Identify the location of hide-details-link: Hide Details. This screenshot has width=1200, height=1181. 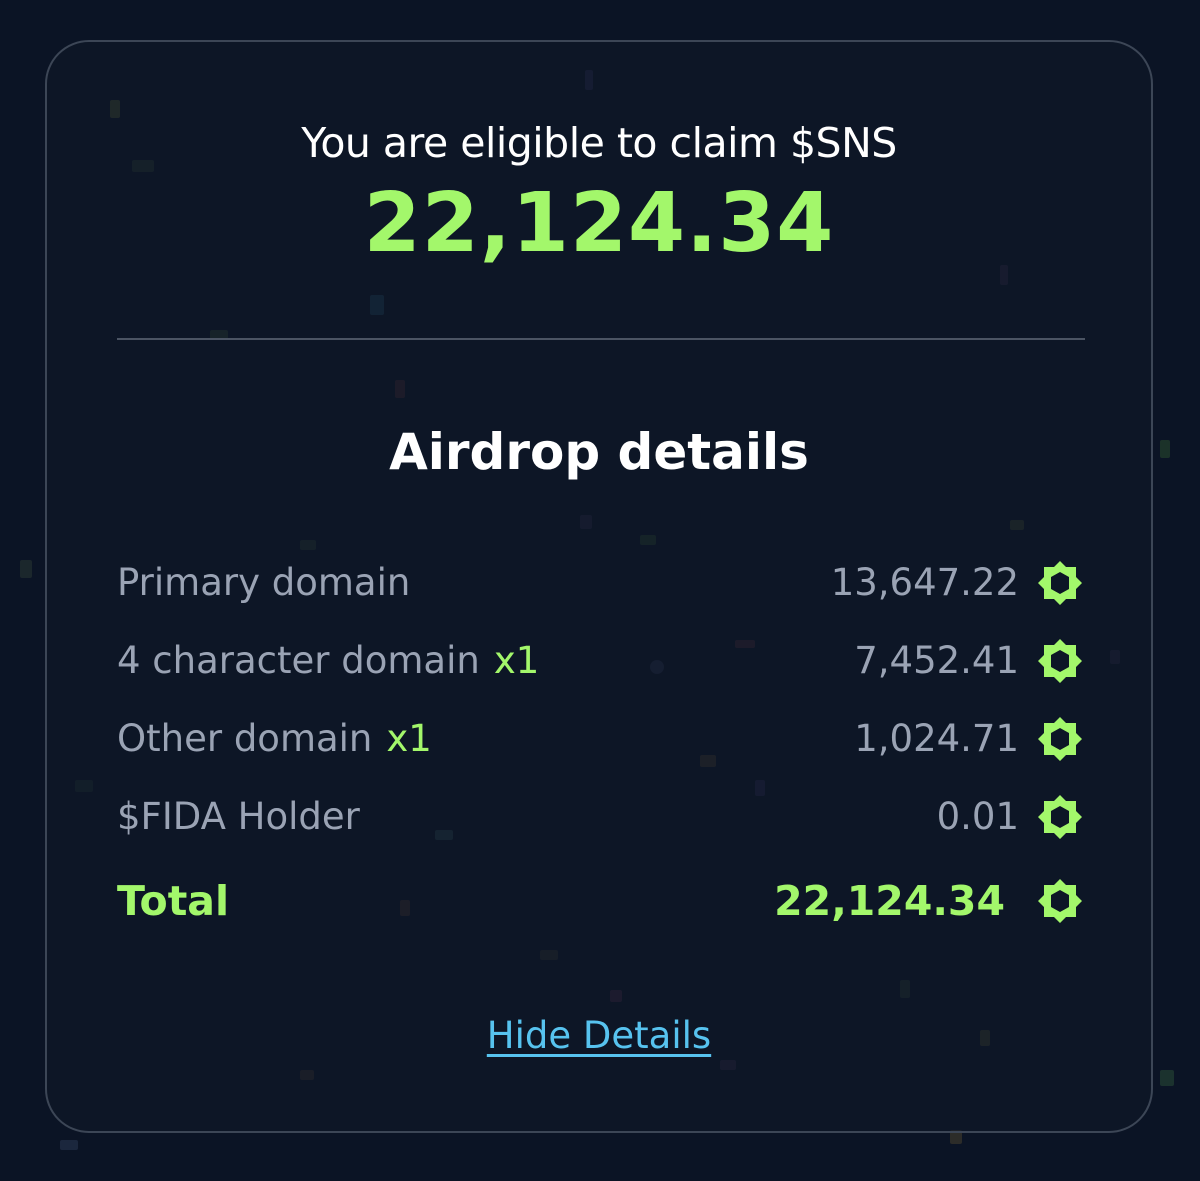
(599, 1035).